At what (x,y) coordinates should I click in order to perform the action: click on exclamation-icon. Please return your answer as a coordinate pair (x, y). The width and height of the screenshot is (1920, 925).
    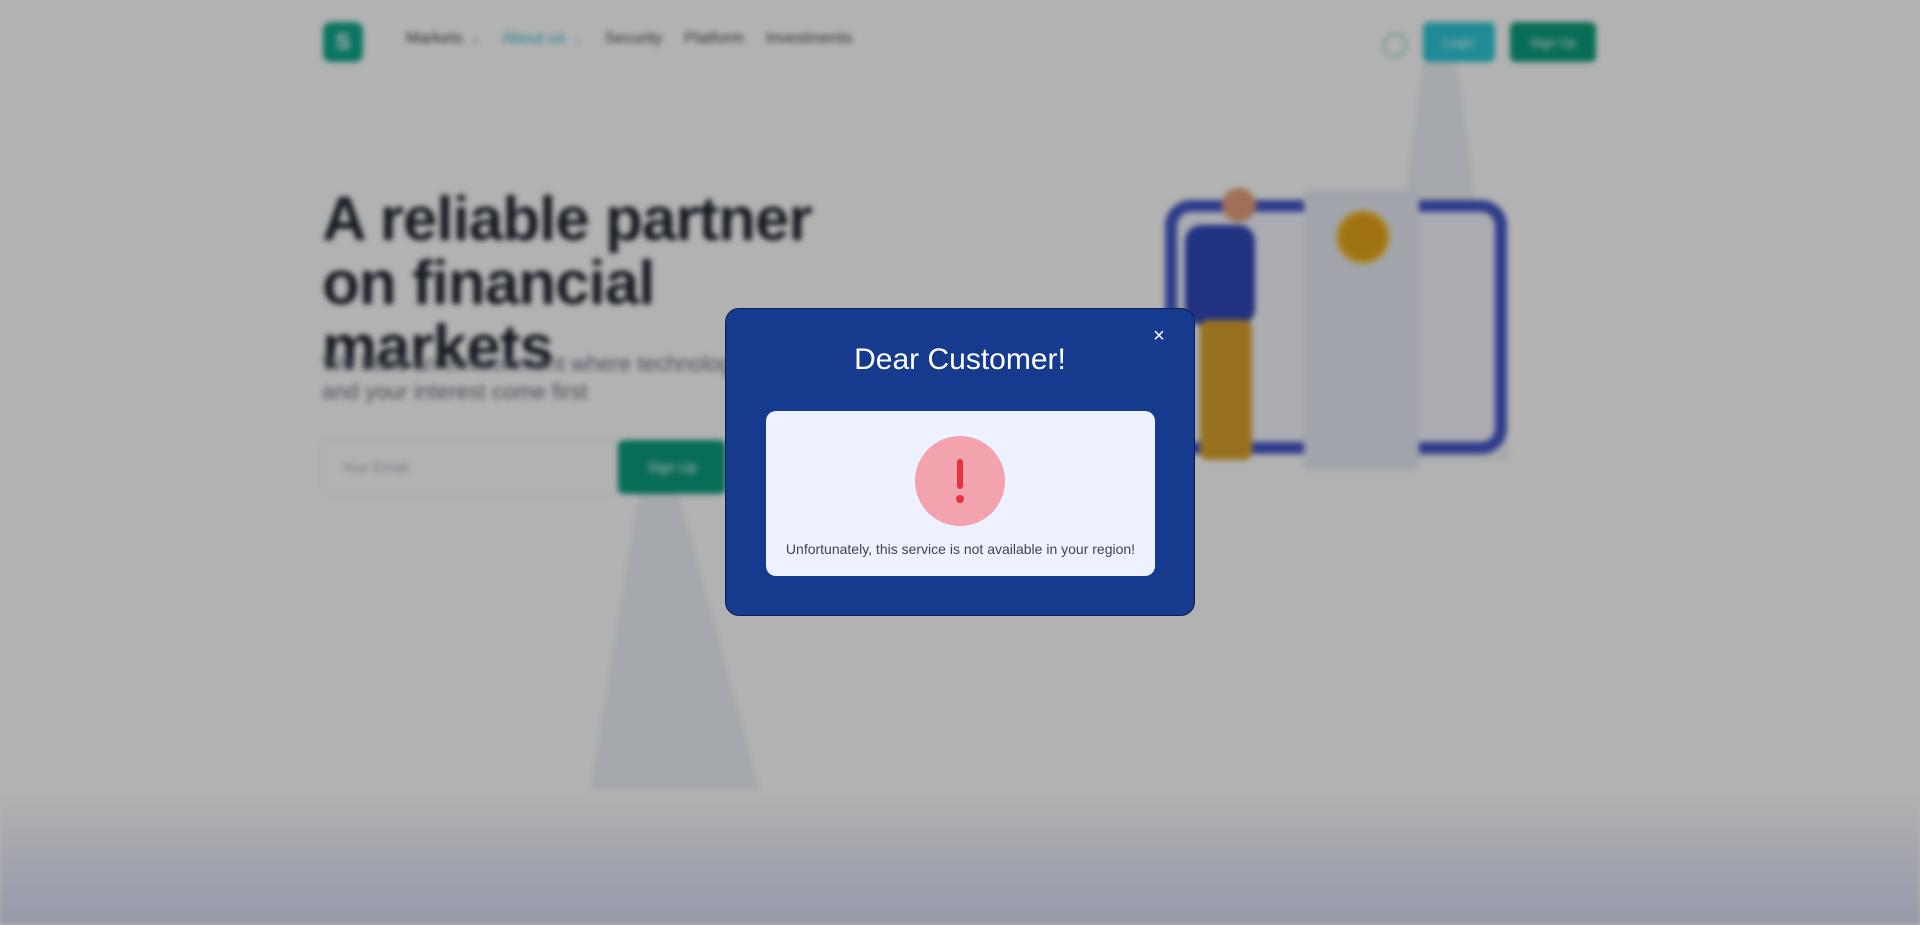
    Looking at the image, I should click on (960, 481).